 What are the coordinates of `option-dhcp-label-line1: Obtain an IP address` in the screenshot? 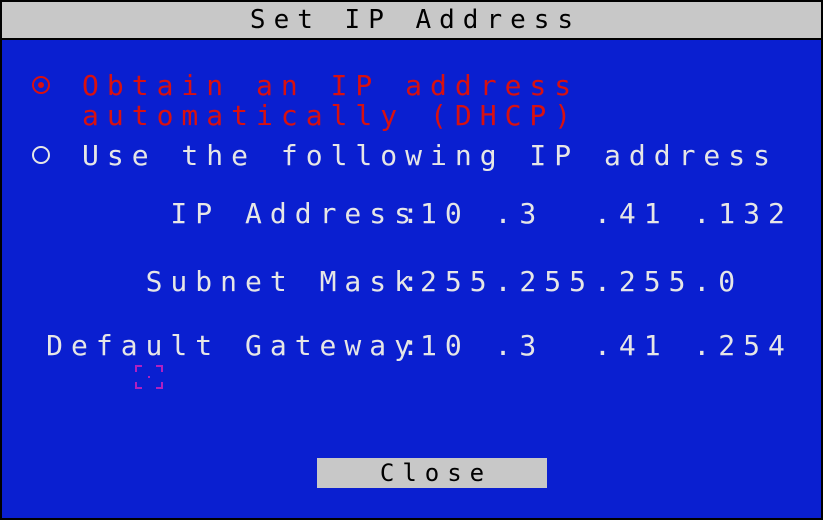 It's located at (331, 85).